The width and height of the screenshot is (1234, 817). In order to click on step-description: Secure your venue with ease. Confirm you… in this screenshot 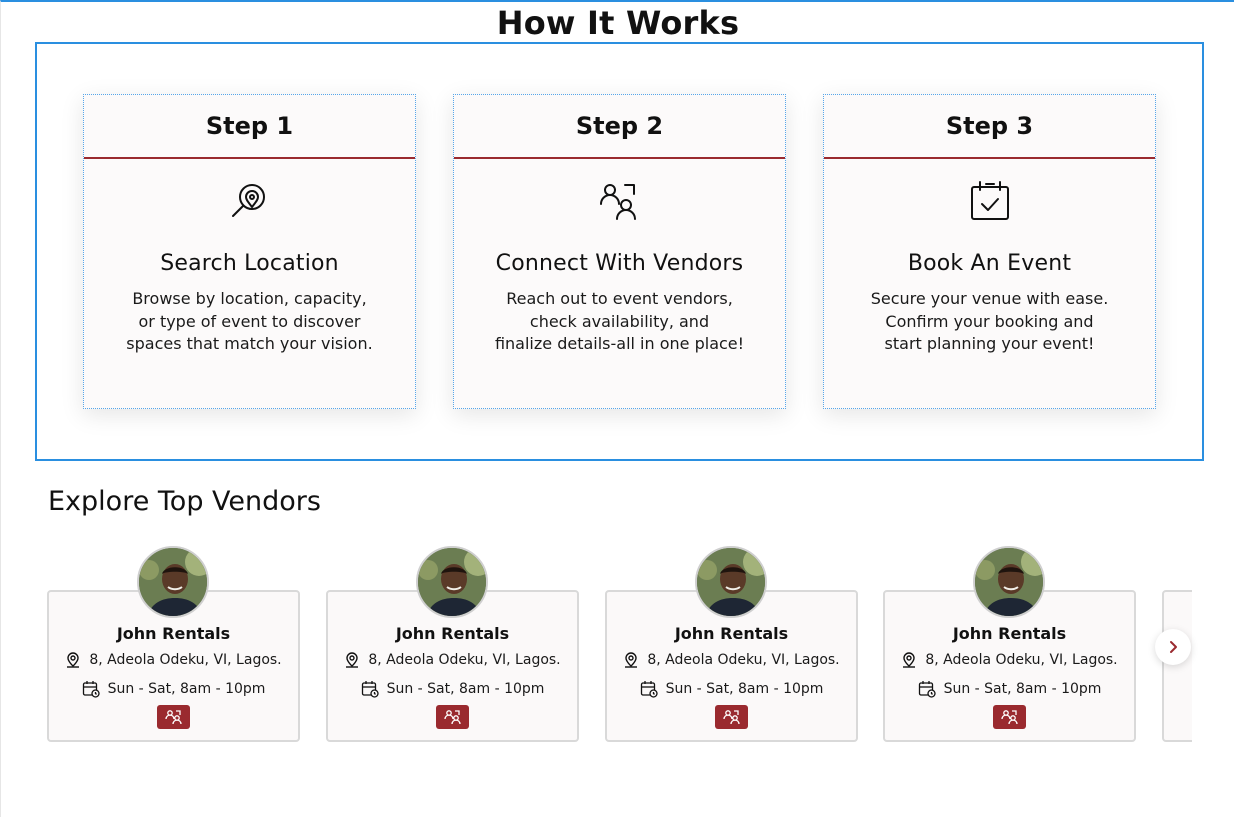, I will do `click(989, 321)`.